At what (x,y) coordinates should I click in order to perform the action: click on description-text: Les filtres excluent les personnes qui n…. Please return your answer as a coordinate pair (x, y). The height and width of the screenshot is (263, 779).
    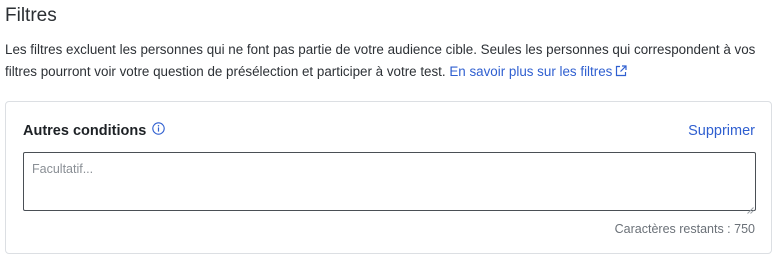
    Looking at the image, I should click on (380, 60).